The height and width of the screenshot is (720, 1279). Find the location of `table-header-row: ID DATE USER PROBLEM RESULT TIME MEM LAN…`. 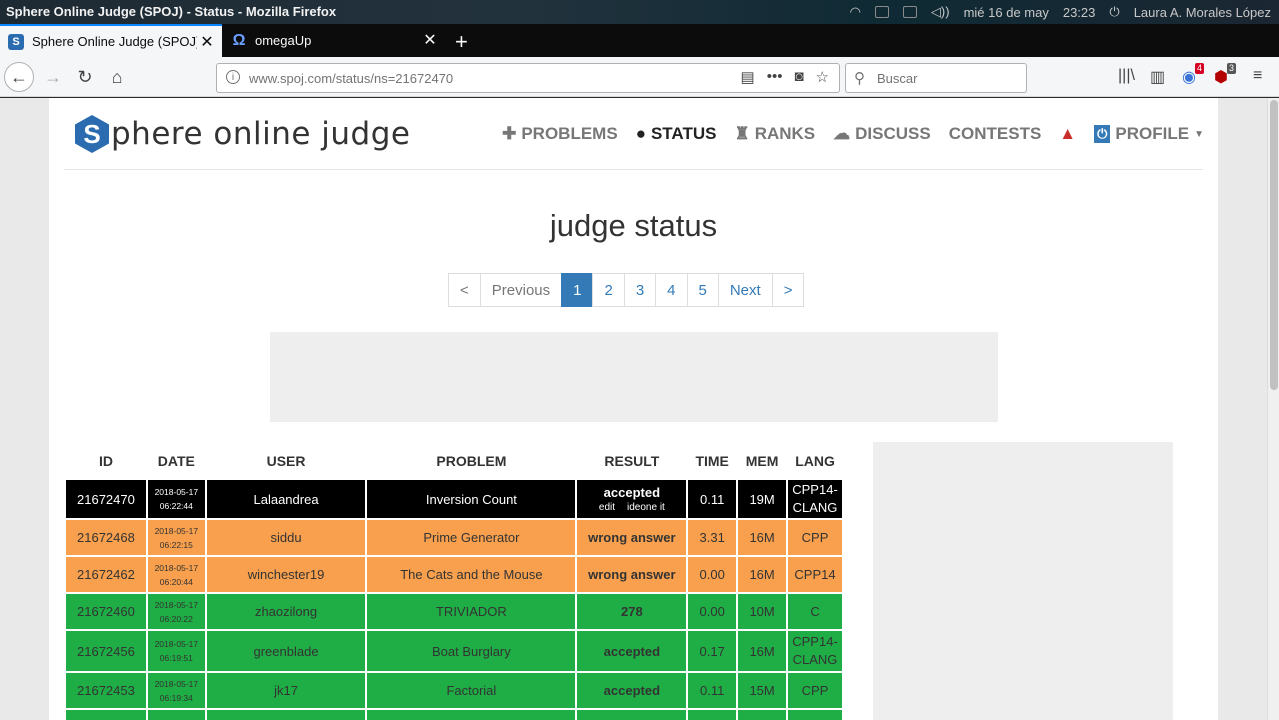

table-header-row: ID DATE USER PROBLEM RESULT TIME MEM LAN… is located at coordinates (454, 461).